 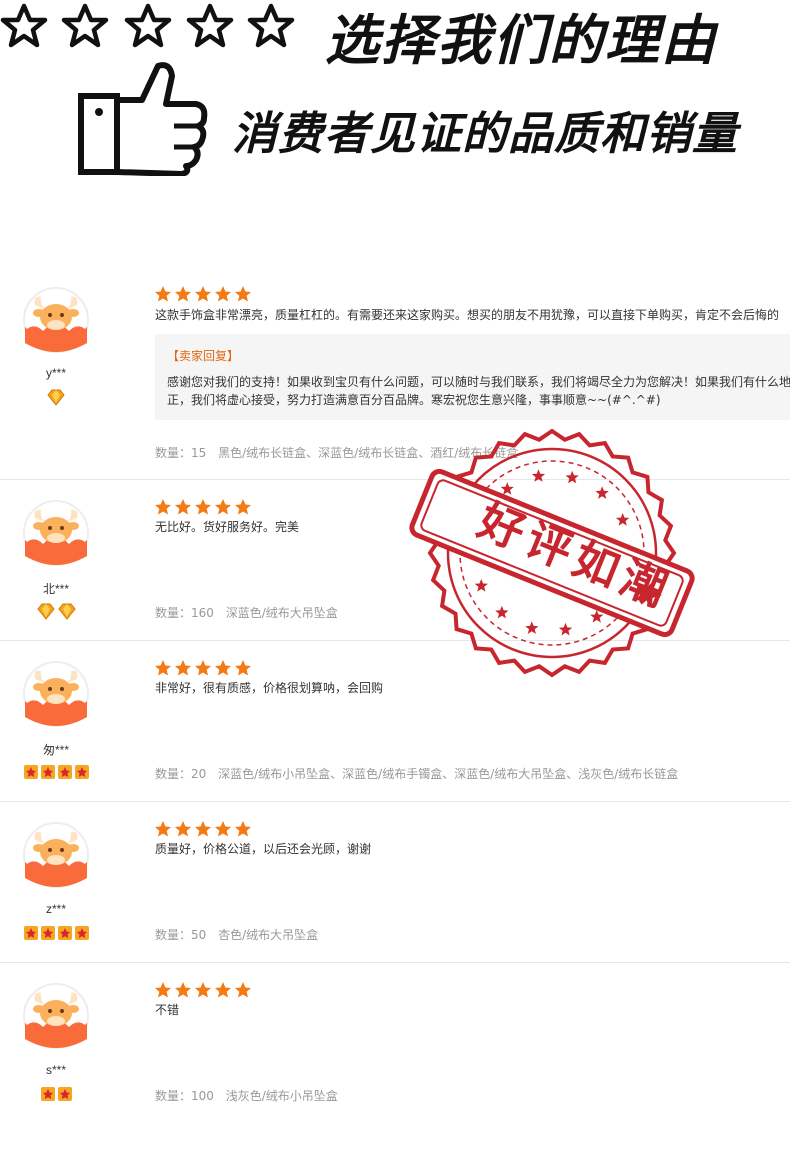 I want to click on quantity: 数量：50, so click(x=181, y=935).